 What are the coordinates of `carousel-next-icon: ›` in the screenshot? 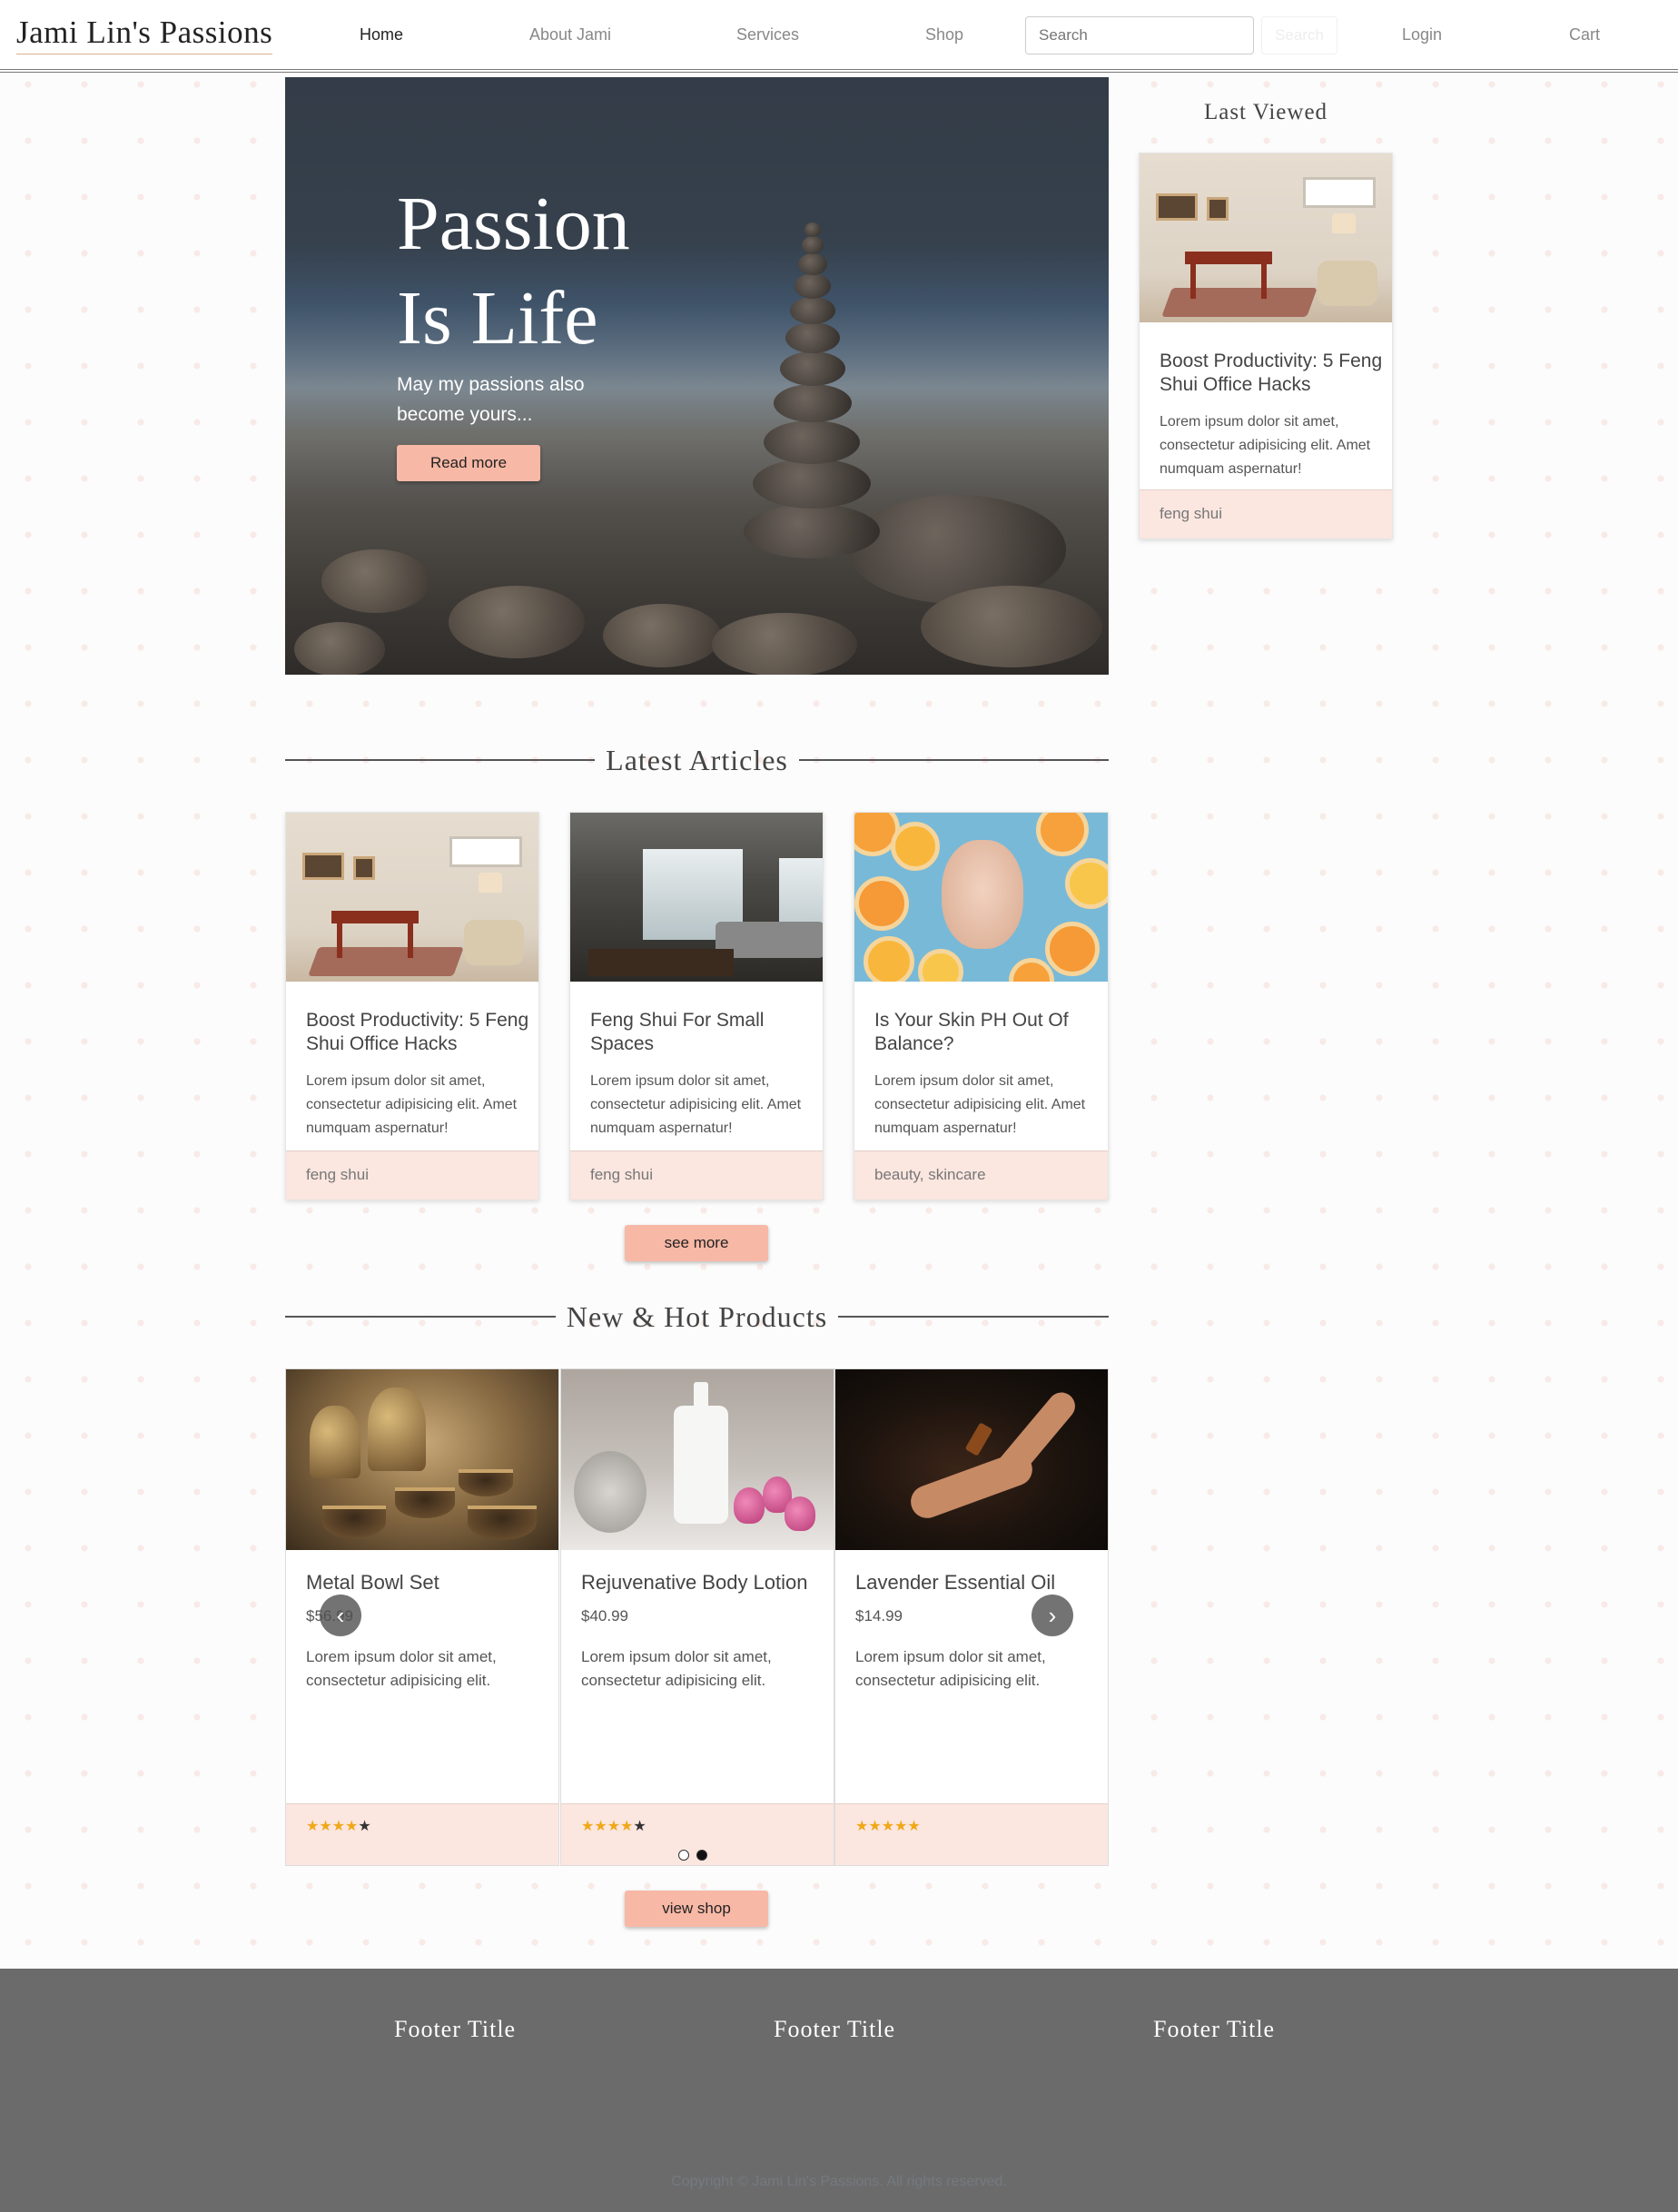 It's located at (1052, 1615).